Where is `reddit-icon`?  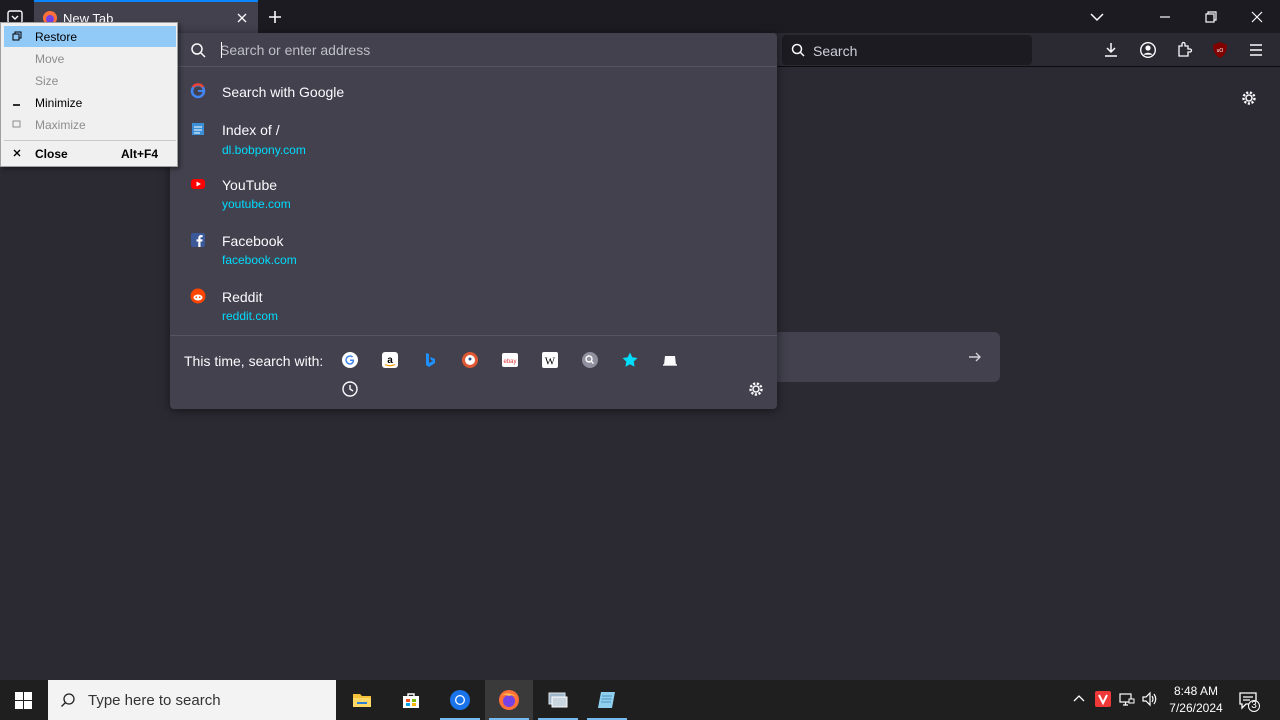
reddit-icon is located at coordinates (198, 296).